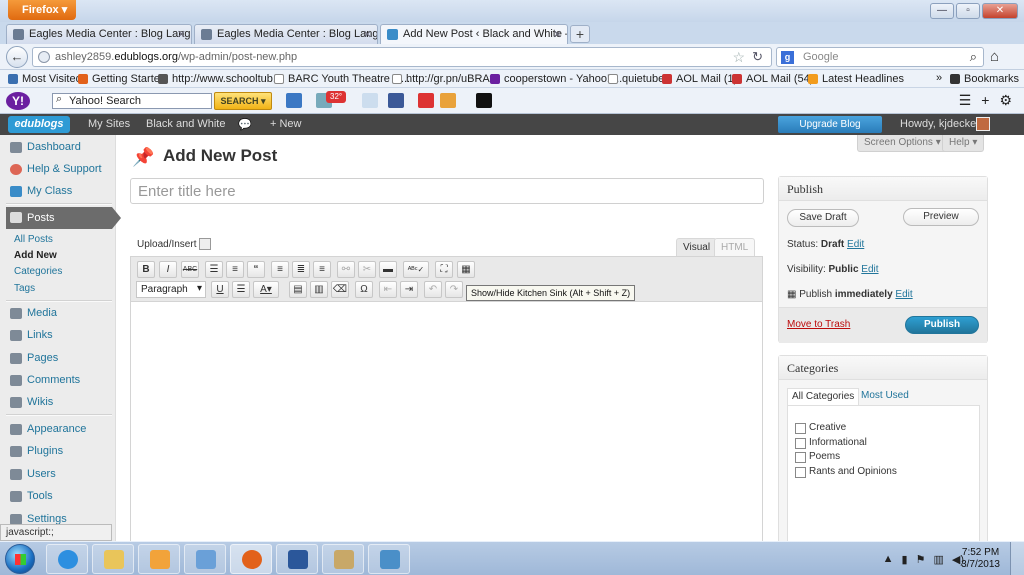  Describe the element at coordinates (60, 191) in the screenshot. I see `sidebar-item-my-class: My Class` at that location.